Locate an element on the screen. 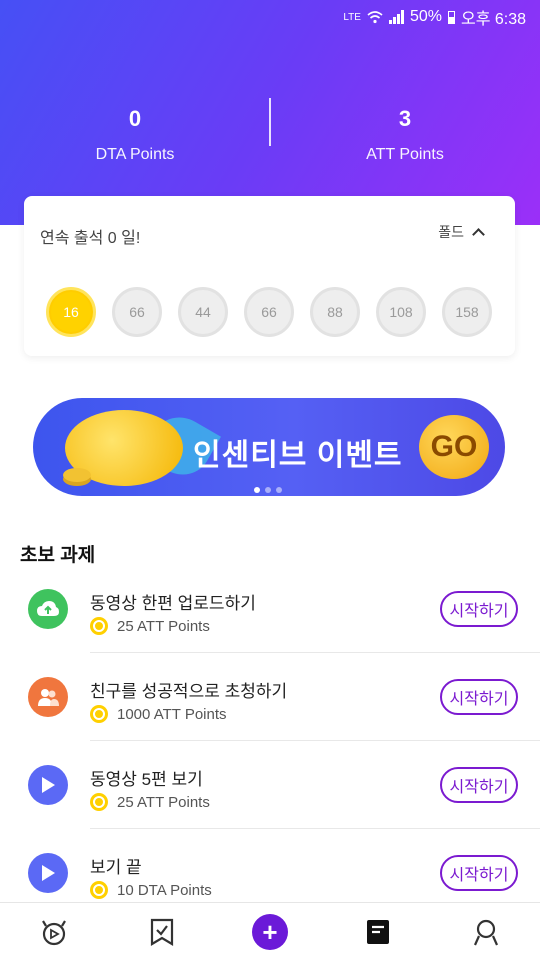 The height and width of the screenshot is (960, 540). nav-create: + is located at coordinates (270, 932).